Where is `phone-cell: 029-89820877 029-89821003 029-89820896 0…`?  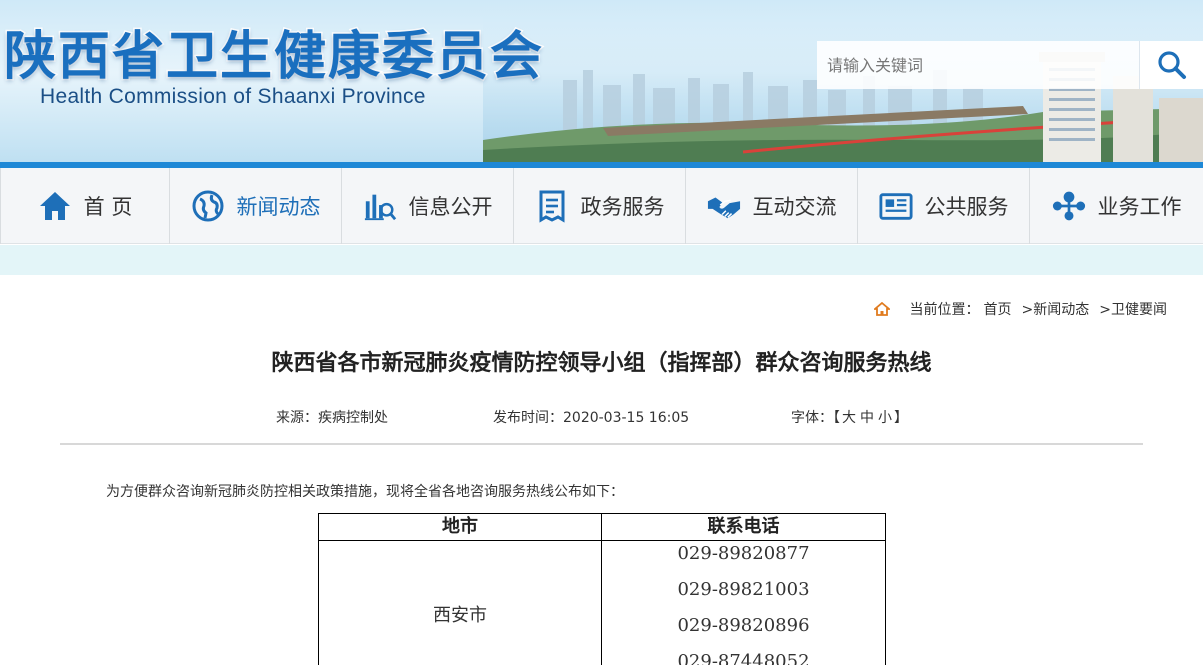 phone-cell: 029-89820877 029-89821003 029-89820896 0… is located at coordinates (743, 602).